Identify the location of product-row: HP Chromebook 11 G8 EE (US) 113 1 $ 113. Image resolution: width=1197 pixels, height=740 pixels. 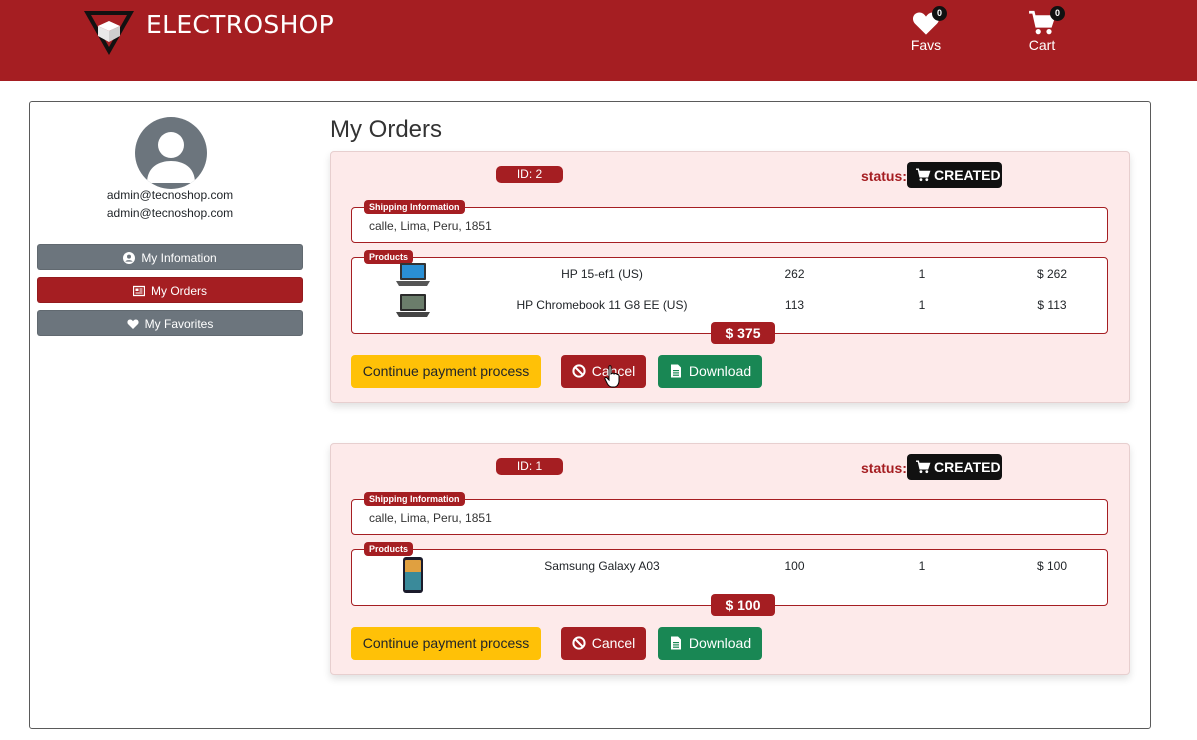
(730, 306).